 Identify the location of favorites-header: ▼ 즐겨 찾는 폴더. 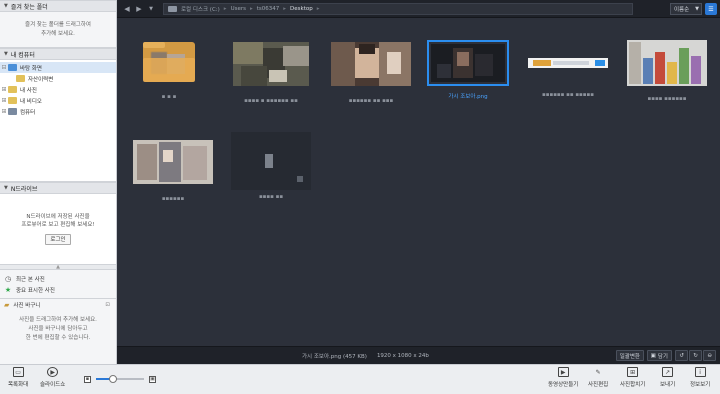
(58, 6).